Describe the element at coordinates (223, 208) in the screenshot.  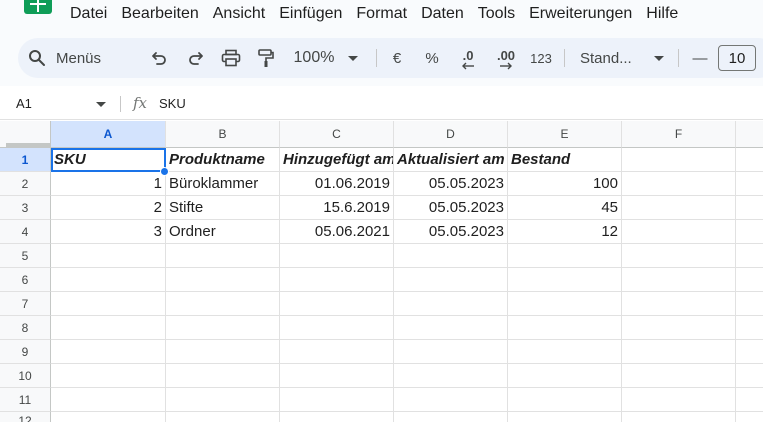
I see `cell-b3: Stifte` at that location.